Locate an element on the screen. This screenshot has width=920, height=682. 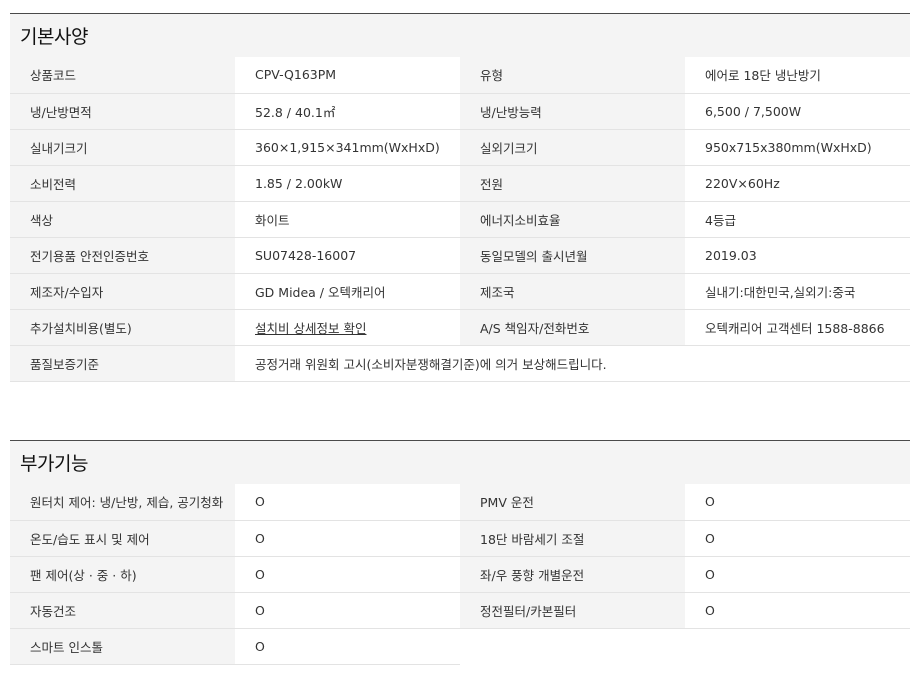
table-row: 색상 화이트 에너지소비효율 4등급 is located at coordinates (460, 219).